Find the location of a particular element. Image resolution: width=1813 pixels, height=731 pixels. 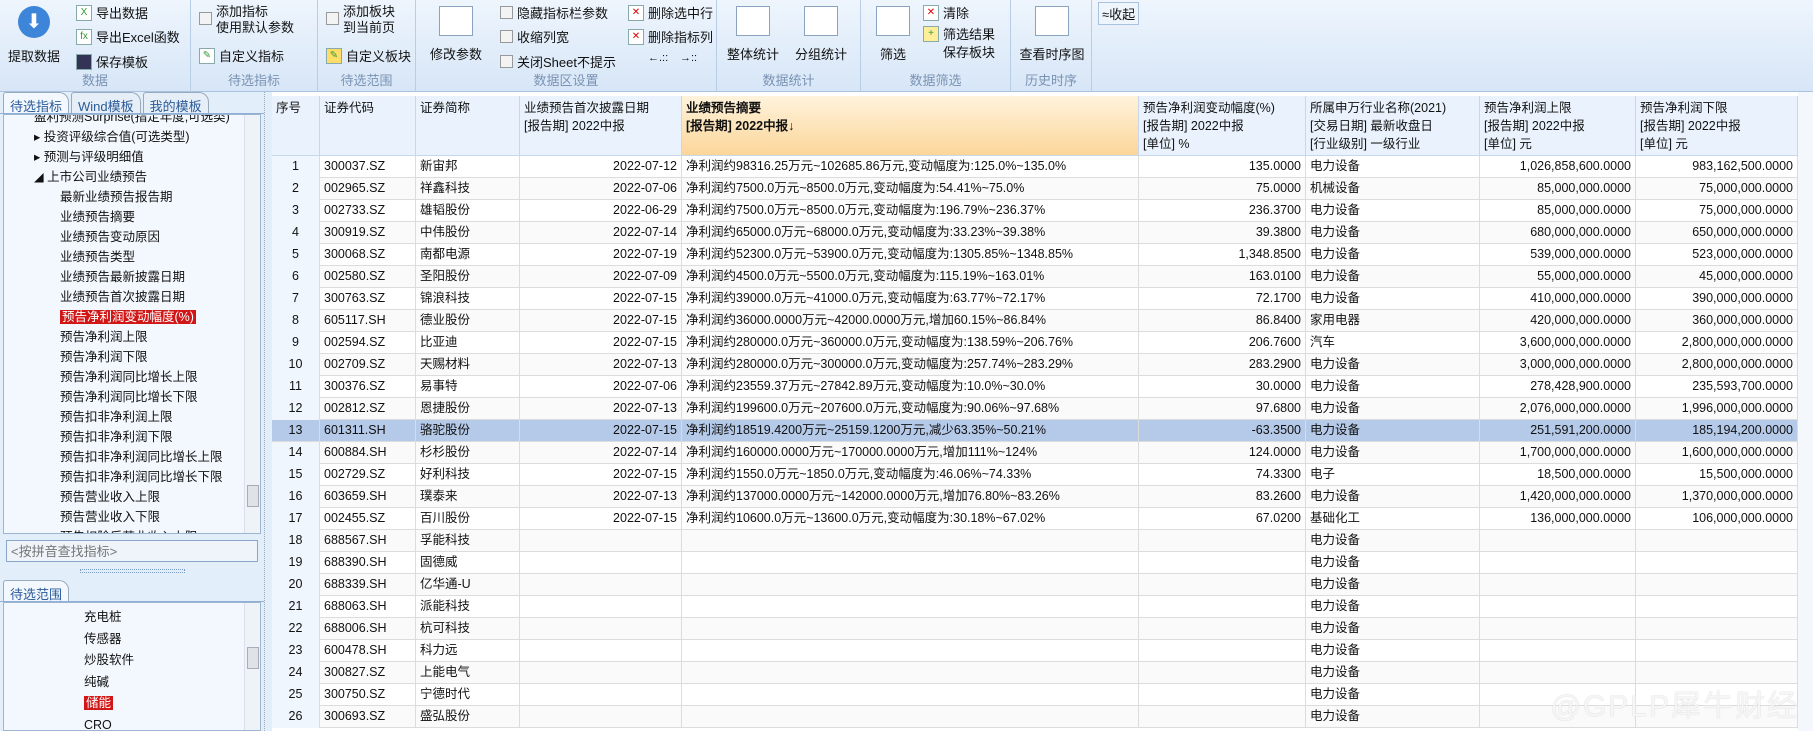

export-data-button: X 导出数据 is located at coordinates (112, 12).